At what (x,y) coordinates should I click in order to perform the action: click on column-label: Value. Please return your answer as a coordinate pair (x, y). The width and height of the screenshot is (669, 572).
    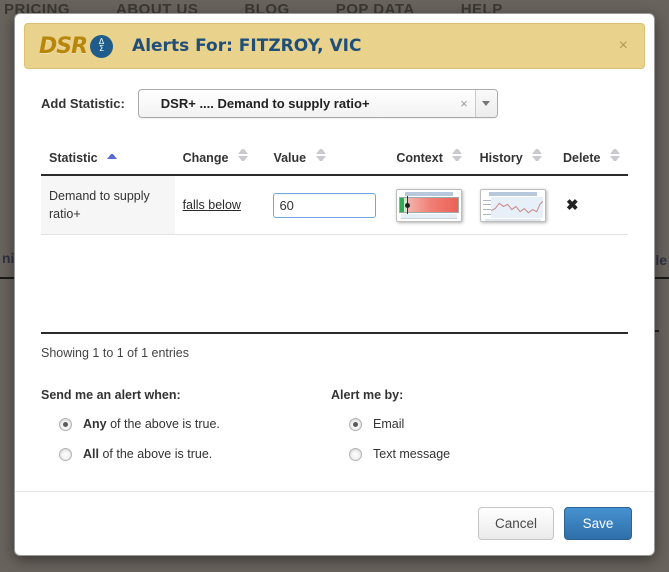
    Looking at the image, I should click on (290, 158).